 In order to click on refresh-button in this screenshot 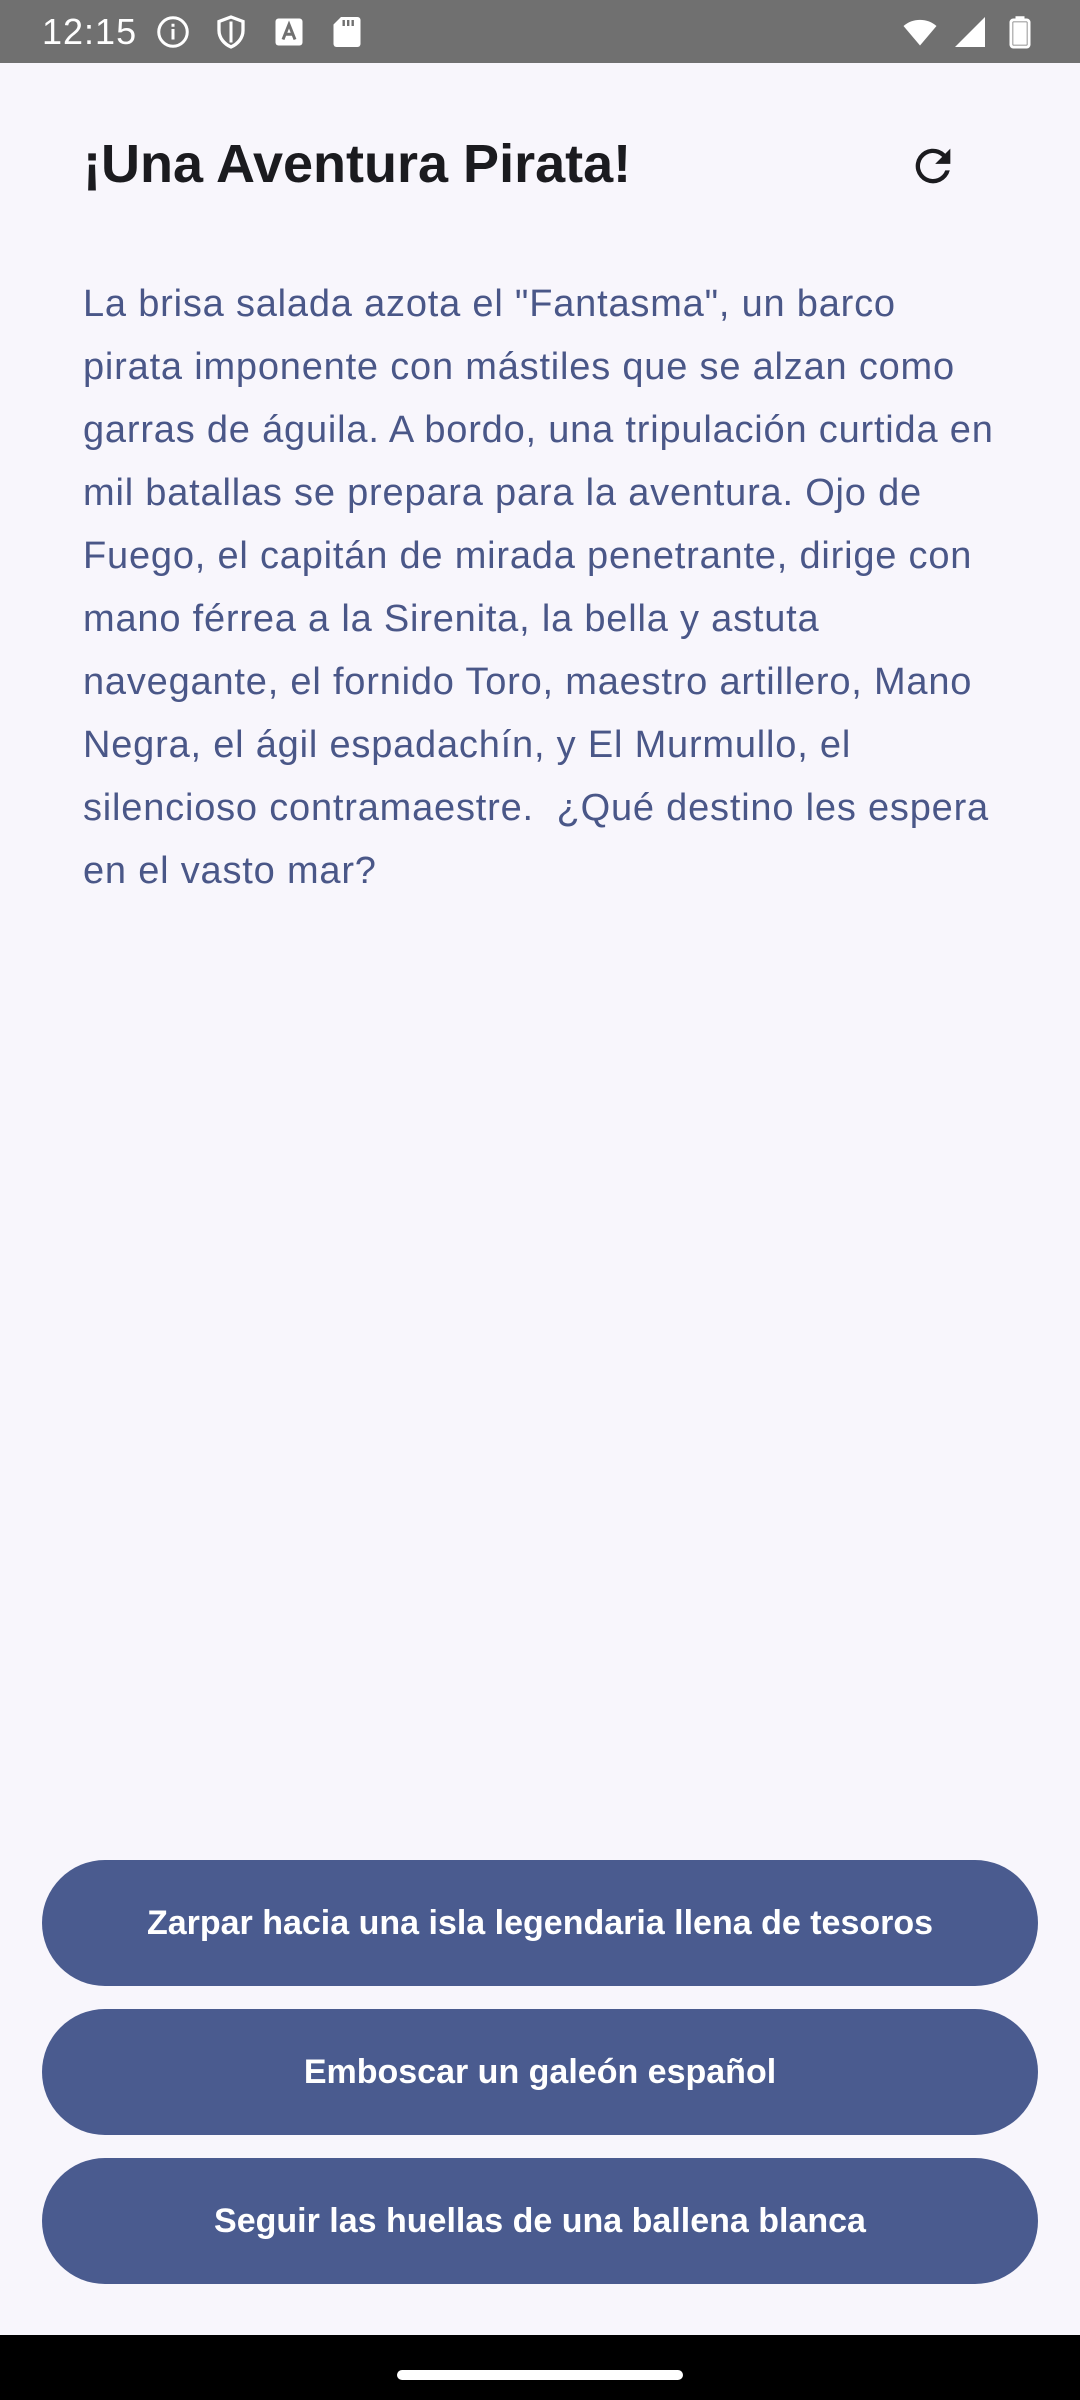, I will do `click(933, 168)`.